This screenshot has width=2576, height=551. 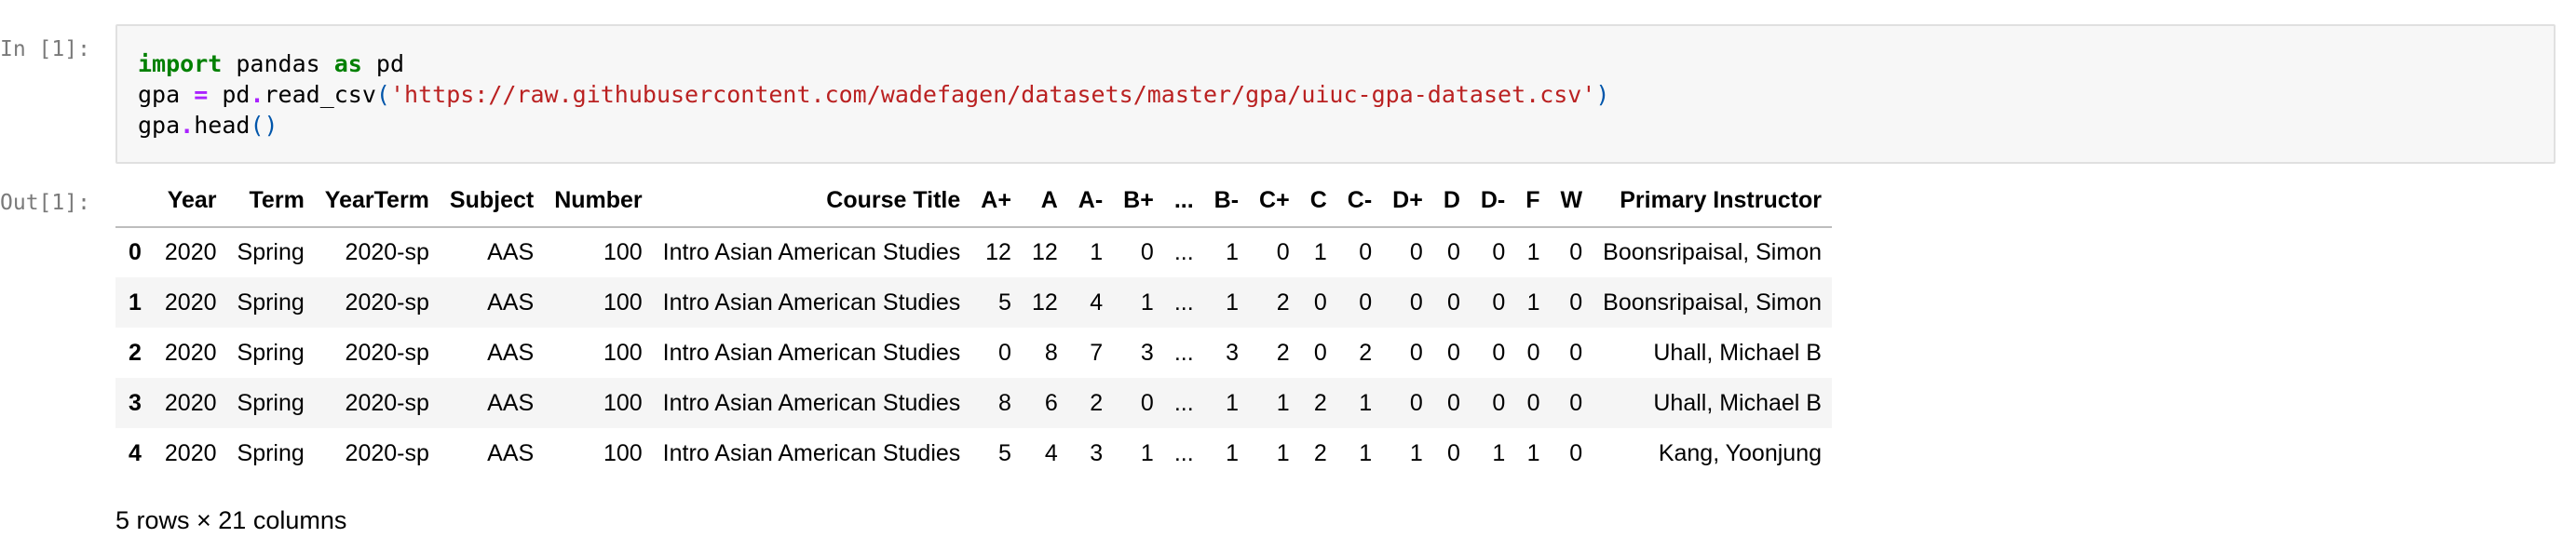 What do you see at coordinates (270, 201) in the screenshot?
I see `column-header: Term` at bounding box center [270, 201].